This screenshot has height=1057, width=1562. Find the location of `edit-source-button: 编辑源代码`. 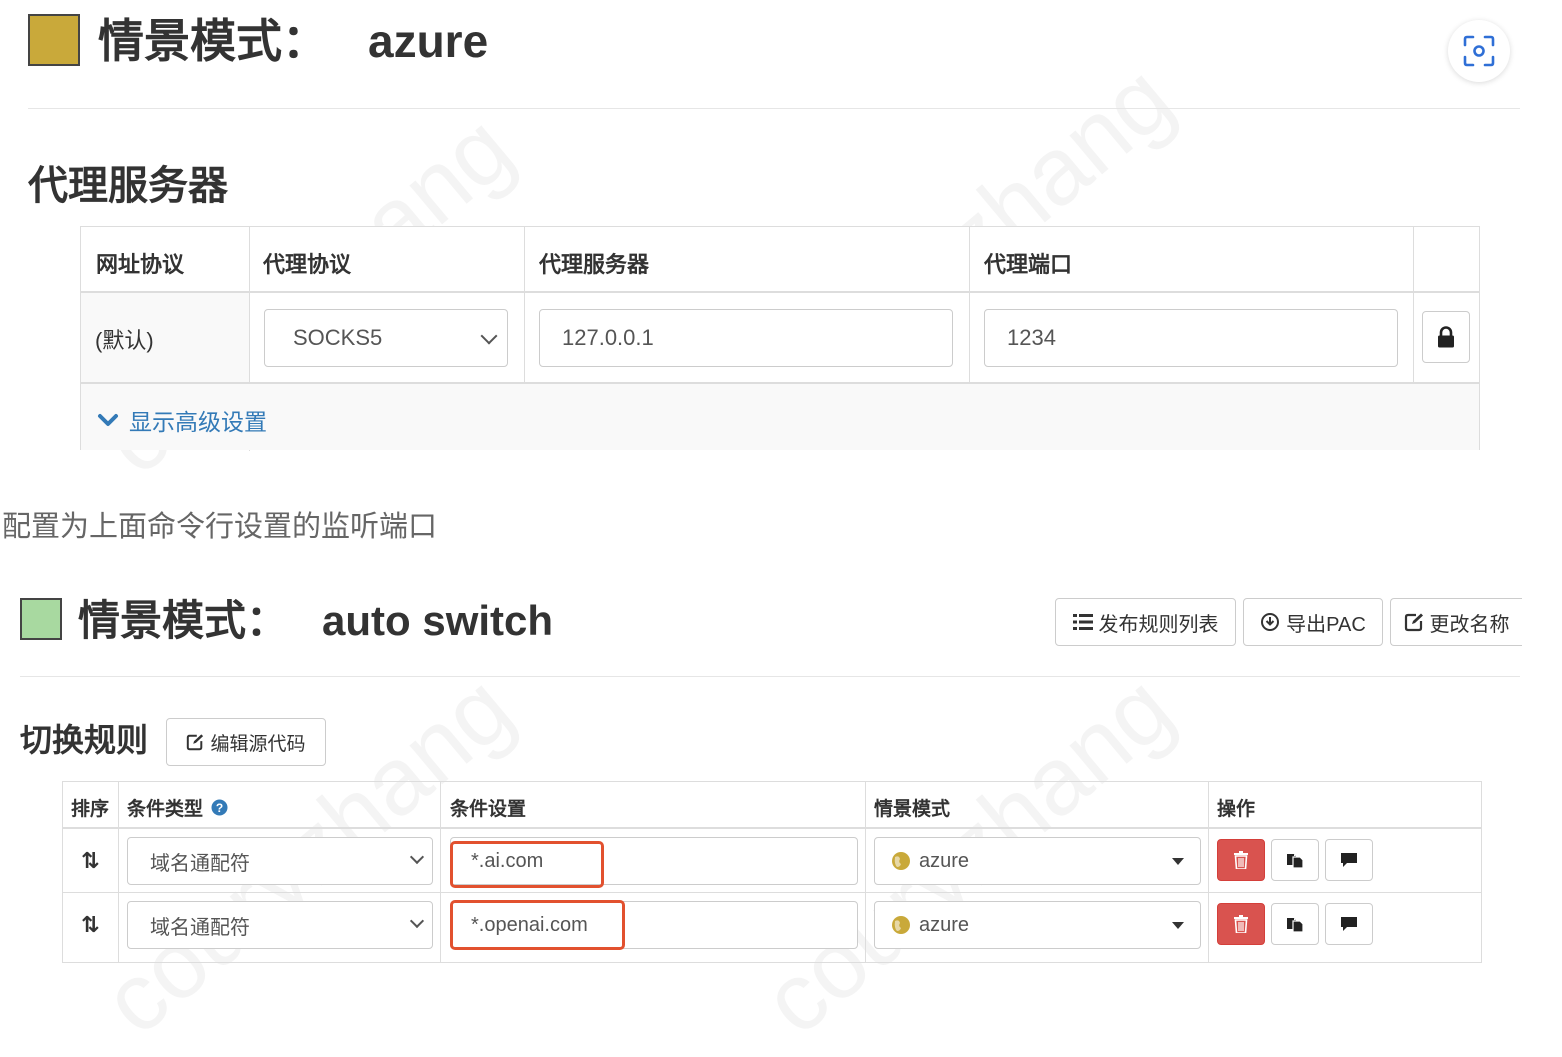

edit-source-button: 编辑源代码 is located at coordinates (246, 742).